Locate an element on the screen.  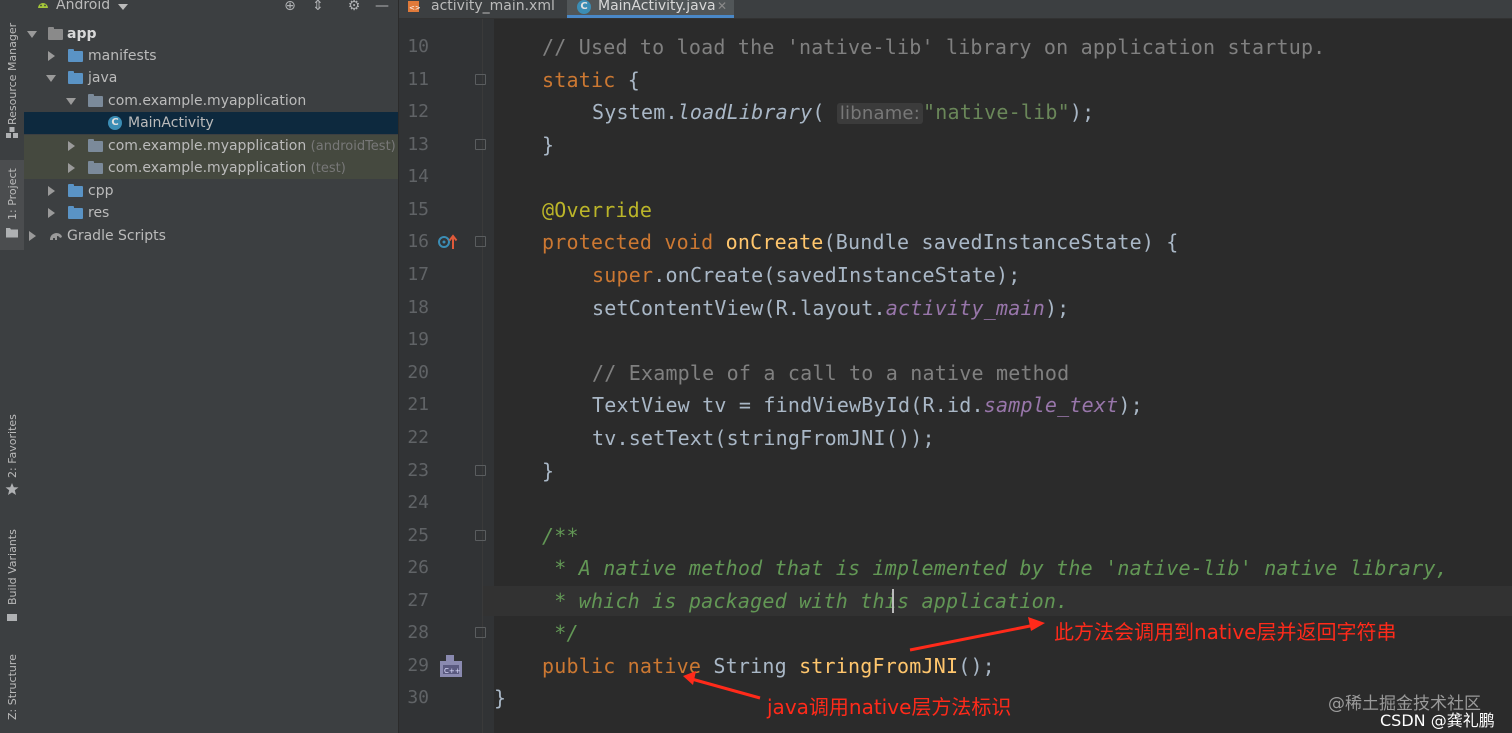
annotation-lower: java调用native层方法标识 is located at coordinates (889, 707).